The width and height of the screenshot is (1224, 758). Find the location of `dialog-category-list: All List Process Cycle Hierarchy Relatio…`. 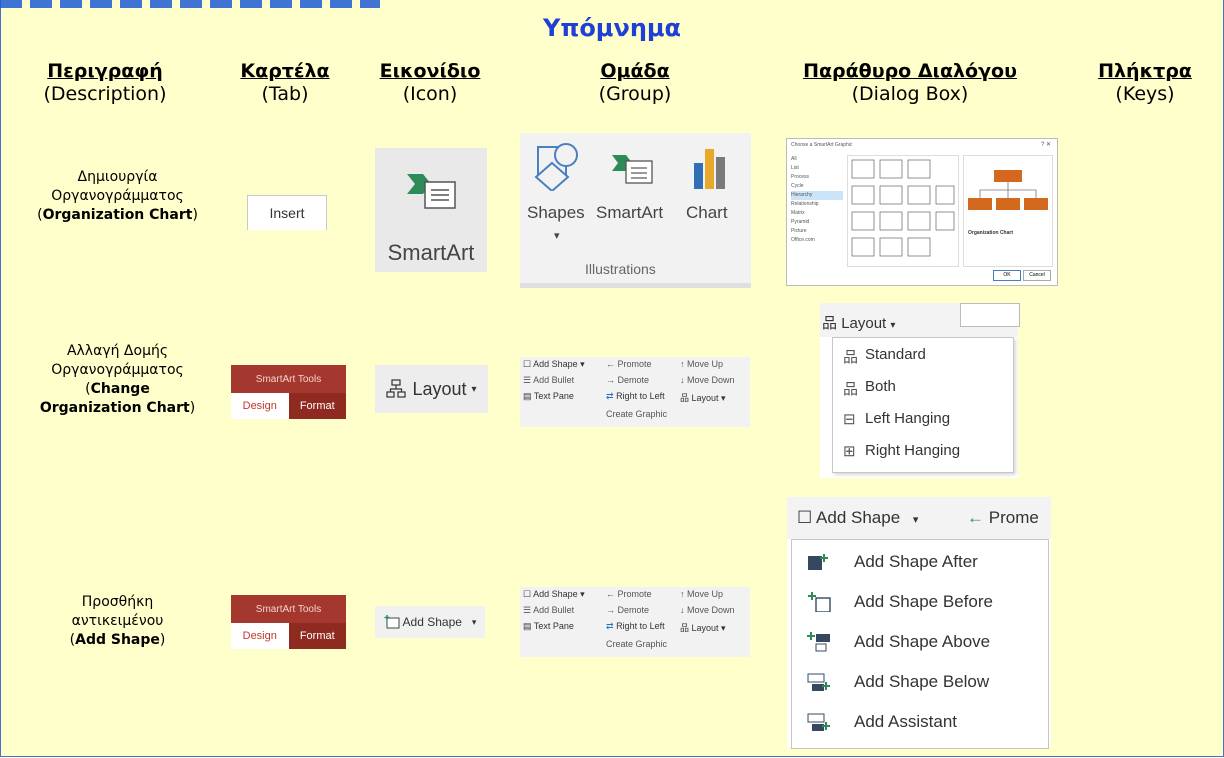

dialog-category-list: All List Process Cycle Hierarchy Relatio… is located at coordinates (817, 200).